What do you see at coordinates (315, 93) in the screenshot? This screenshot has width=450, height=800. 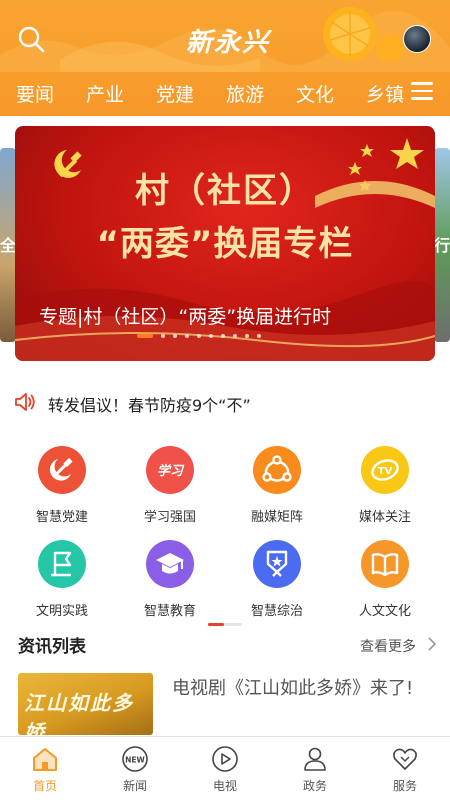 I see `nav-tab-wenhua: 文化` at bounding box center [315, 93].